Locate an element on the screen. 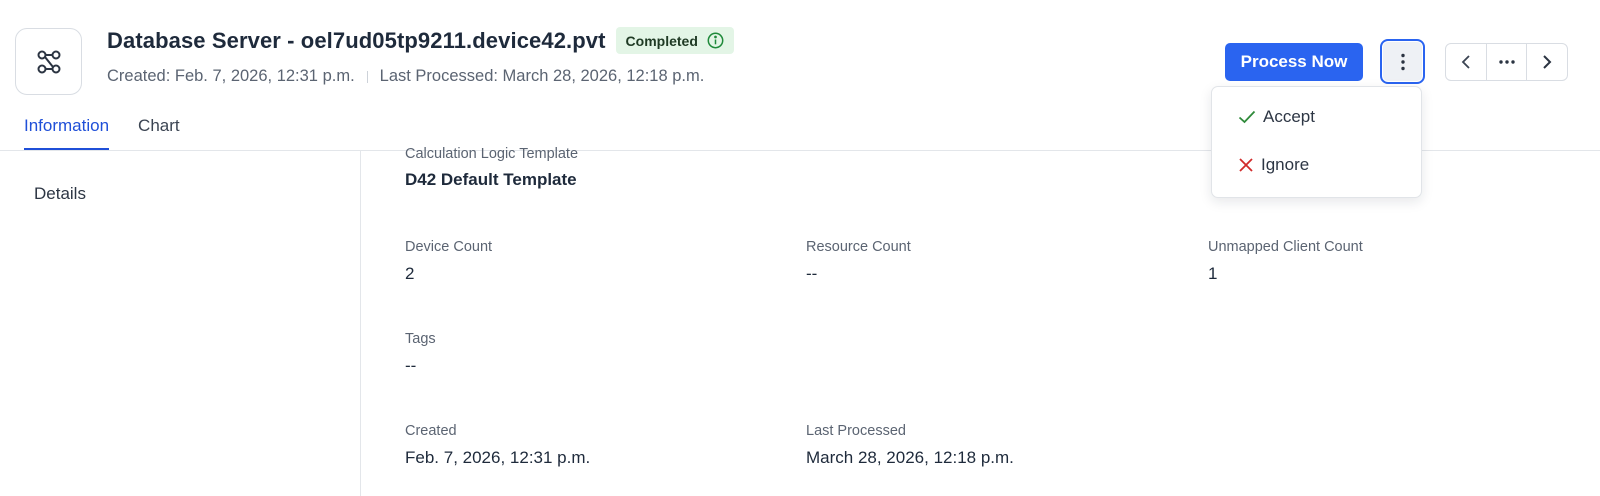  last-processed-value: March 28, 2026, 12:18 p.m. is located at coordinates (910, 457).